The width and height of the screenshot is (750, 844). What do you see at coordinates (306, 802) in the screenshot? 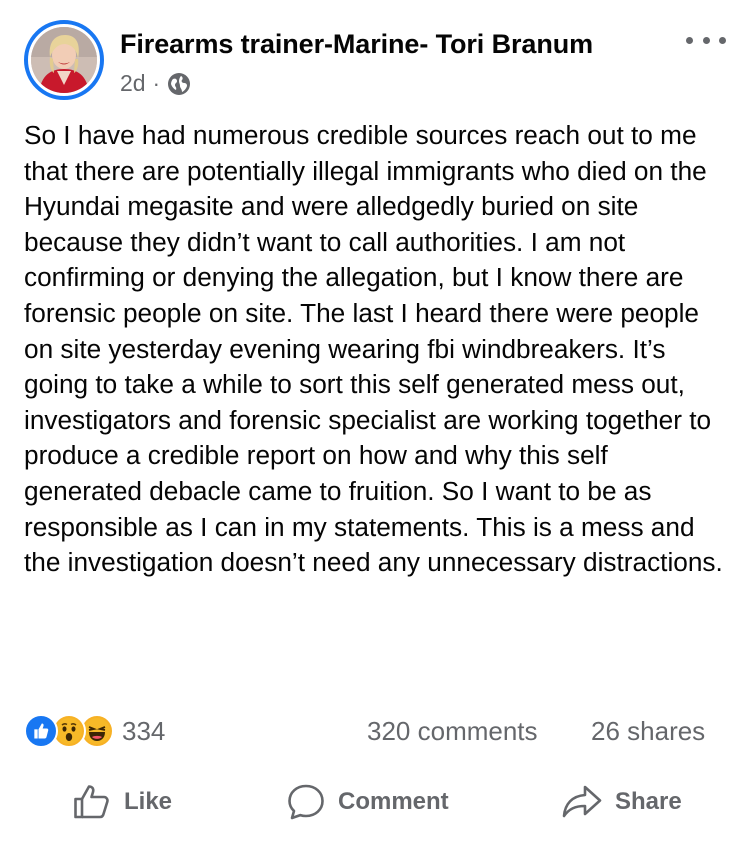
I see `comment-bubble-icon` at bounding box center [306, 802].